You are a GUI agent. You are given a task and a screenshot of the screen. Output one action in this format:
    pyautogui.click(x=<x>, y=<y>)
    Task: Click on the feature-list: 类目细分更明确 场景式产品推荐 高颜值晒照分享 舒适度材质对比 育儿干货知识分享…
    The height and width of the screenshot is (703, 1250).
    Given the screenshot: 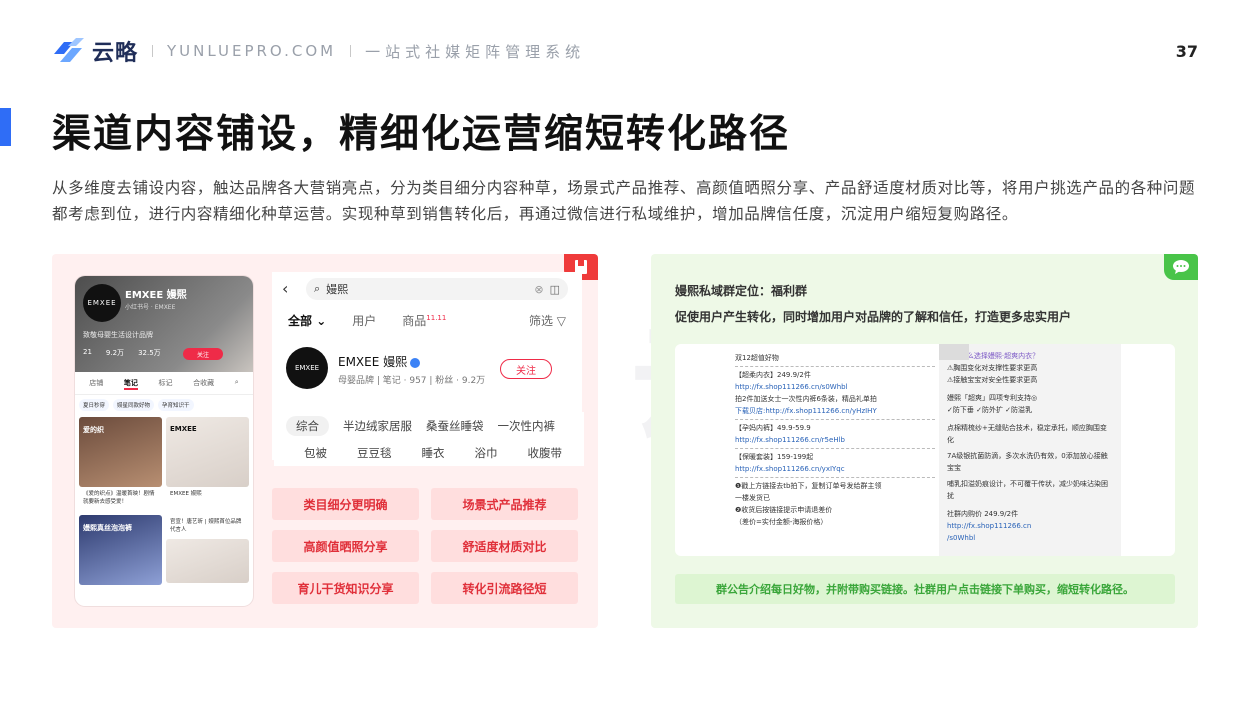 What is the action you would take?
    pyautogui.click(x=425, y=546)
    